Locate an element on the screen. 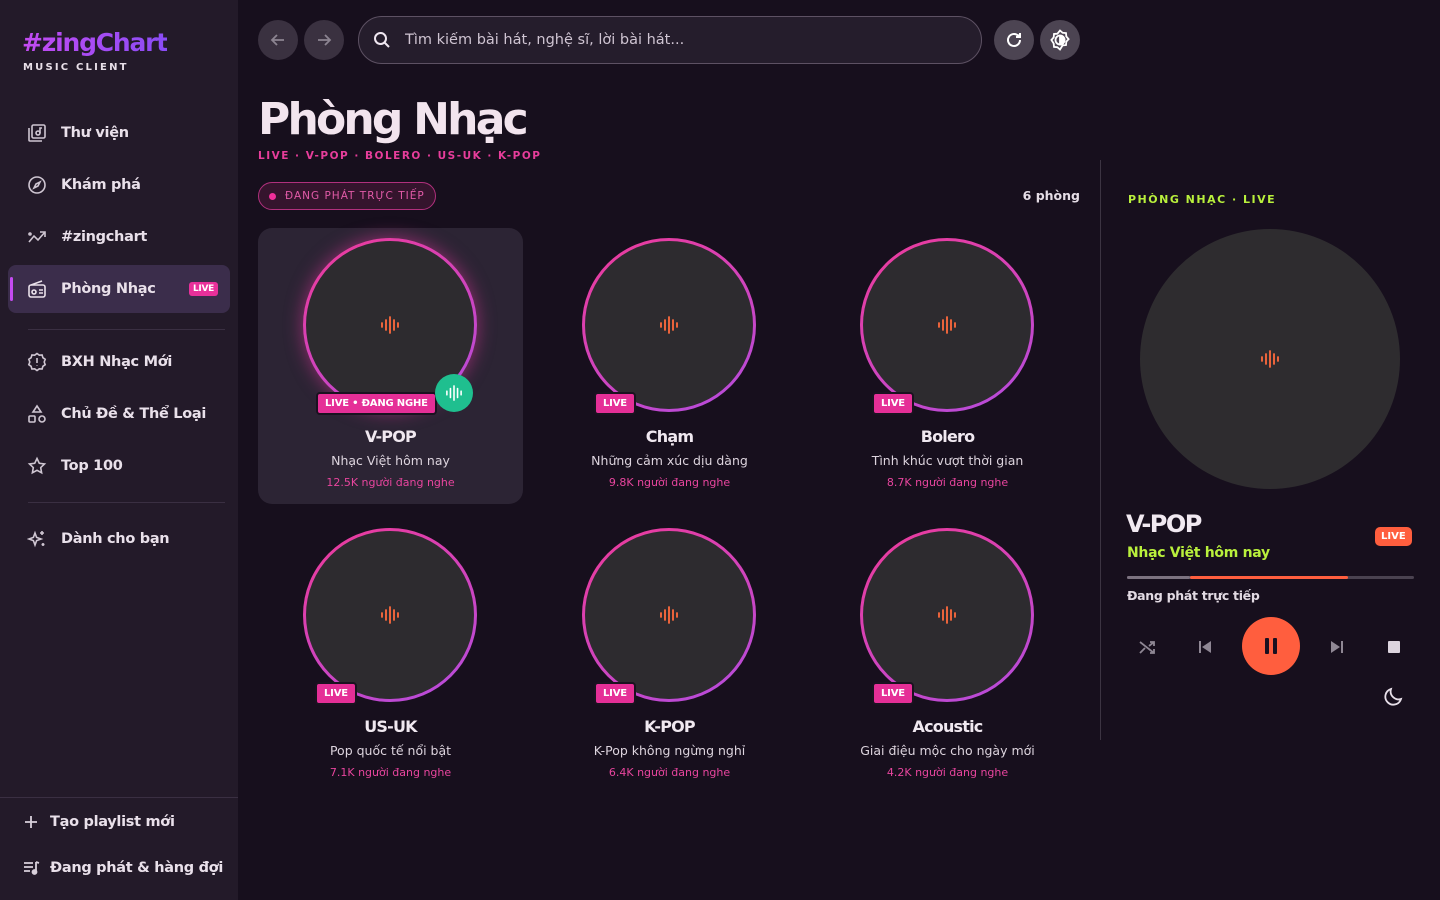  search-input is located at coordinates (675, 40).